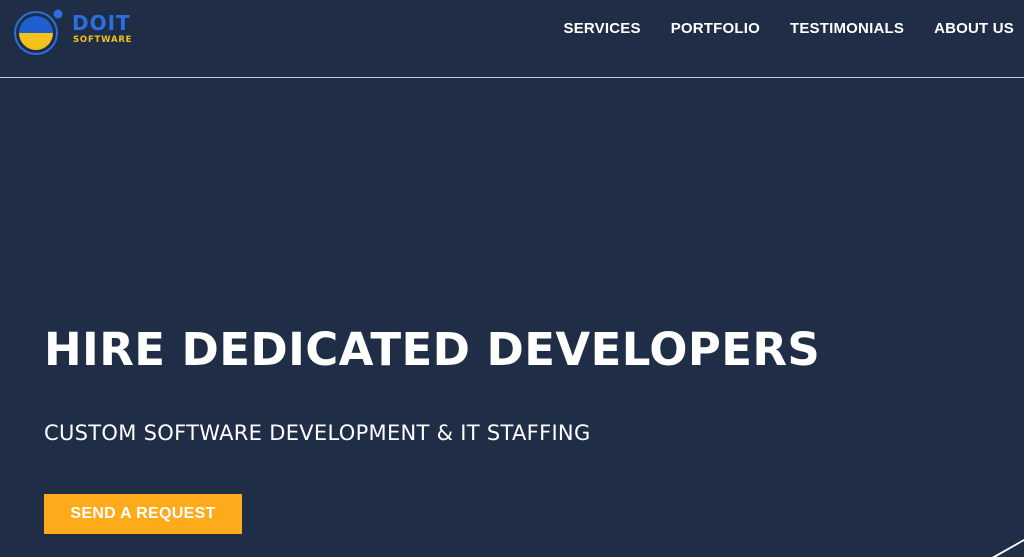 The image size is (1024, 557). What do you see at coordinates (847, 29) in the screenshot?
I see `nav-testimonials: TESTIMONIALS` at bounding box center [847, 29].